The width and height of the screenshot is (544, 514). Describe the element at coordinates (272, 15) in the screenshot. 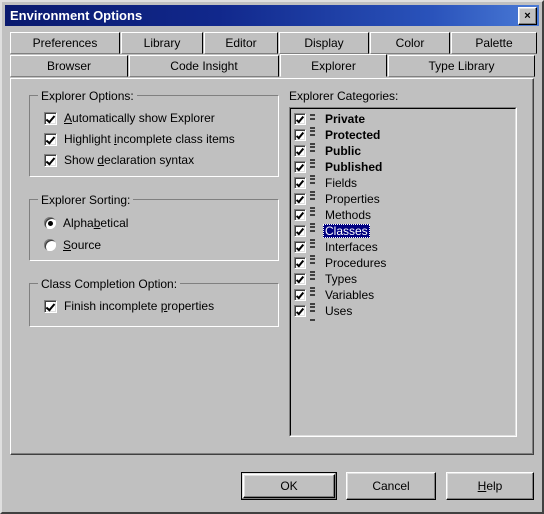

I see `title-bar: Environment Options ×` at that location.